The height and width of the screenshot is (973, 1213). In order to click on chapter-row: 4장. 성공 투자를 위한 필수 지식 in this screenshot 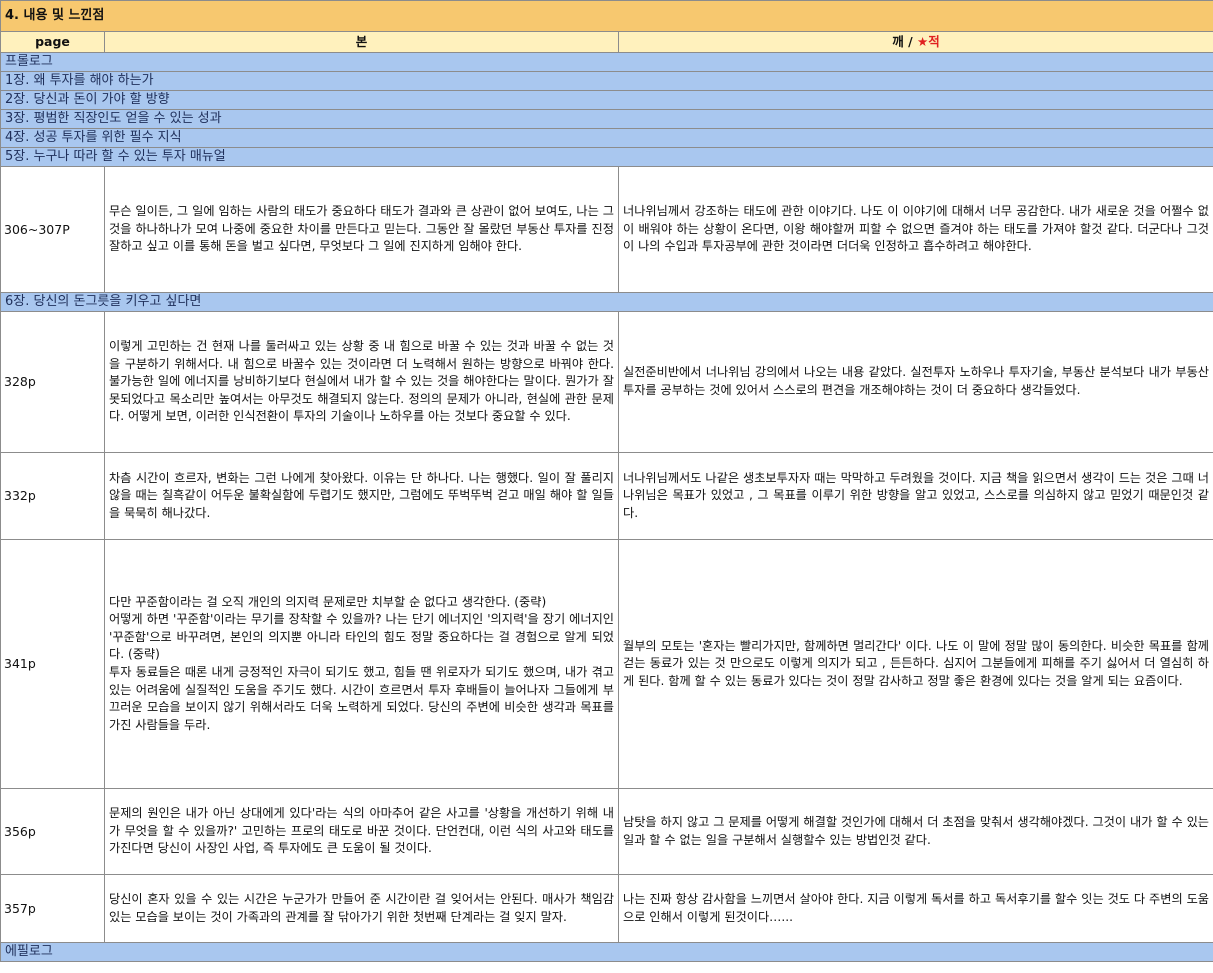, I will do `click(606, 138)`.